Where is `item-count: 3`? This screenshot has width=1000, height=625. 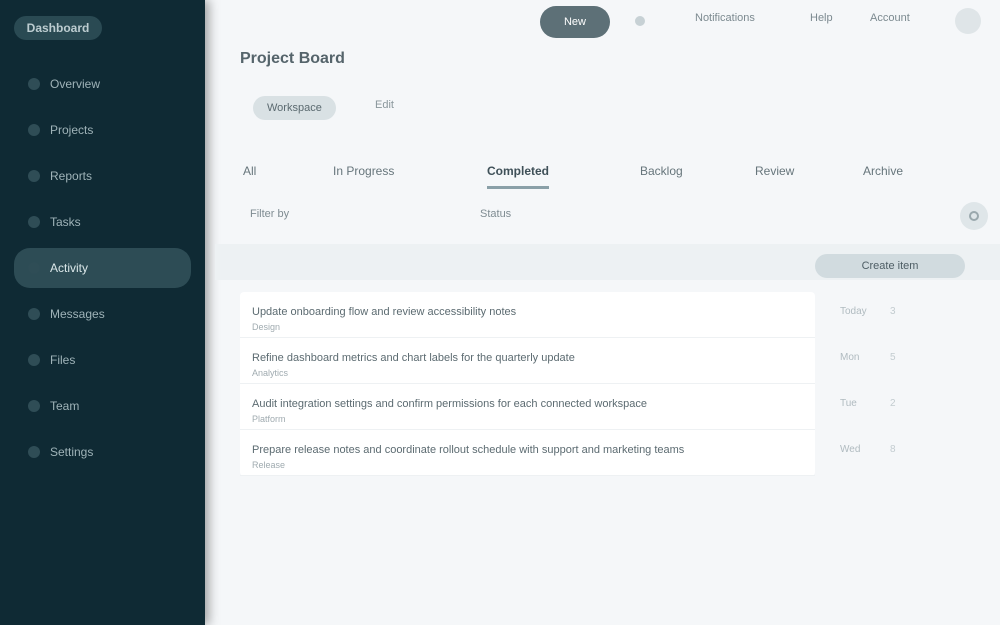 item-count: 3 is located at coordinates (893, 311).